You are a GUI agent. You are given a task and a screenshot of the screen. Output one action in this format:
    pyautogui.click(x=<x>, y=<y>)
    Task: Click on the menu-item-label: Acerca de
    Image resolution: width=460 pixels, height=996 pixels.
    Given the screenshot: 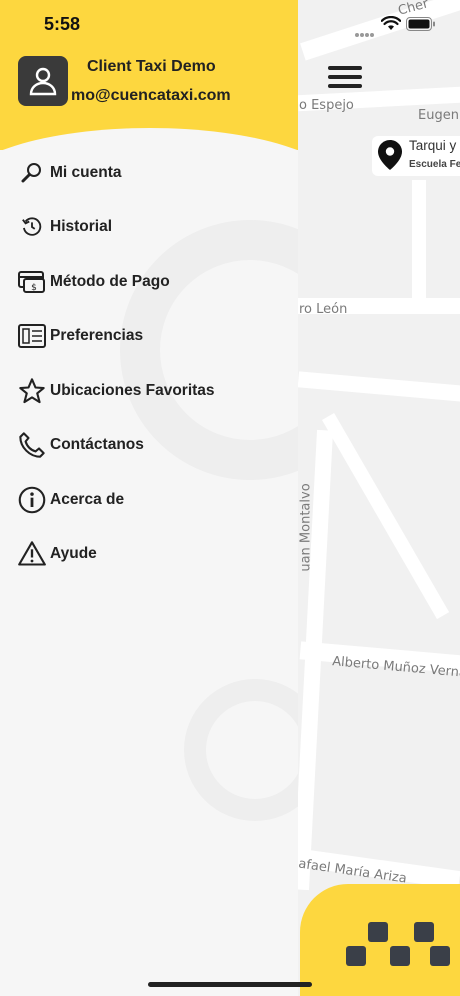 What is the action you would take?
    pyautogui.click(x=87, y=499)
    